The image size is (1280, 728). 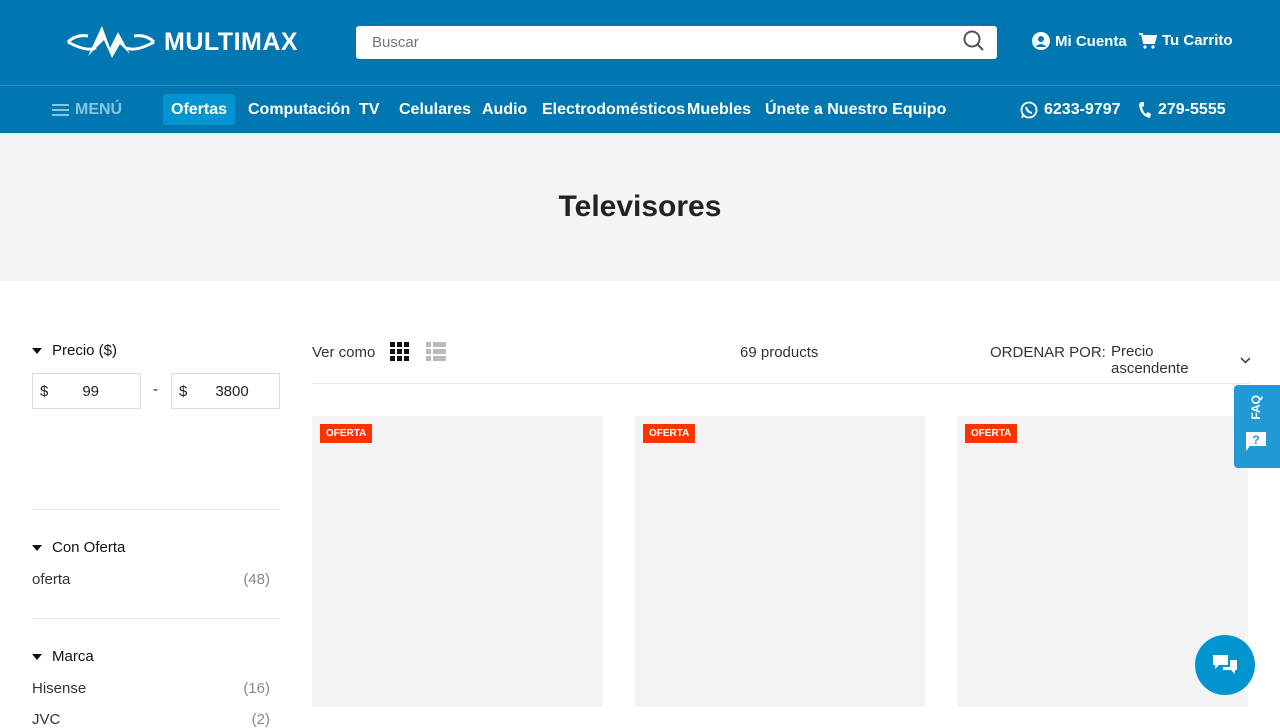 I want to click on page-title: Televisores, so click(x=640, y=206).